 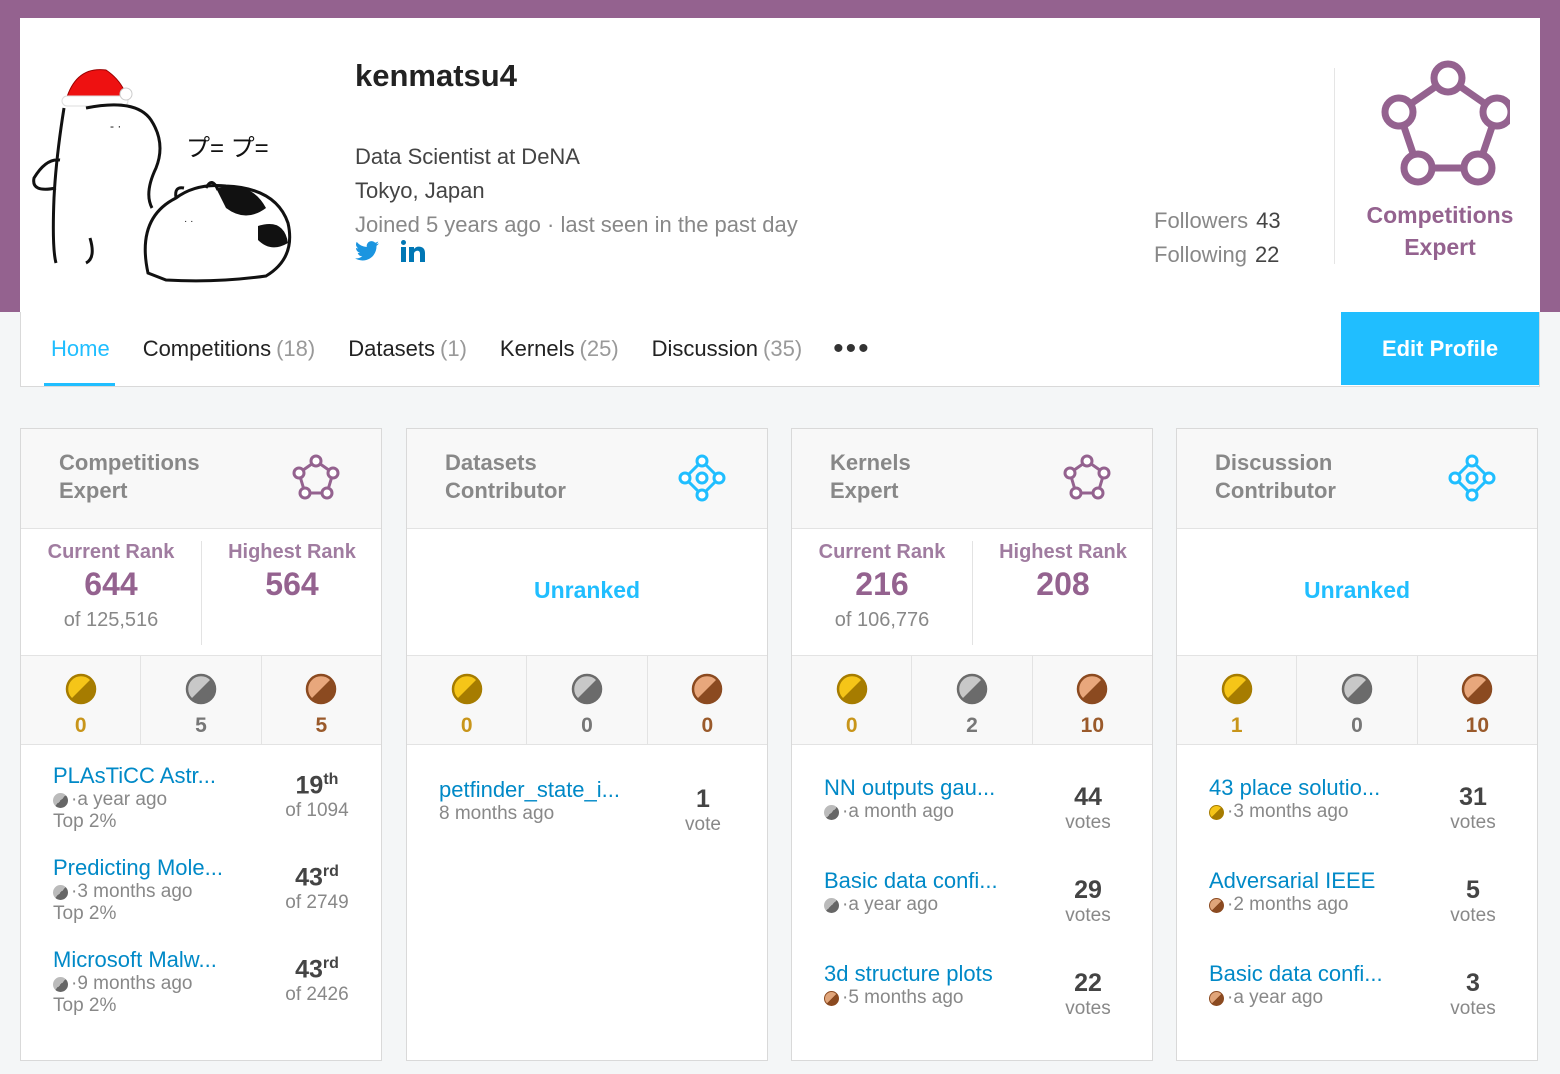 I want to click on card-tier: Expert, so click(x=93, y=490).